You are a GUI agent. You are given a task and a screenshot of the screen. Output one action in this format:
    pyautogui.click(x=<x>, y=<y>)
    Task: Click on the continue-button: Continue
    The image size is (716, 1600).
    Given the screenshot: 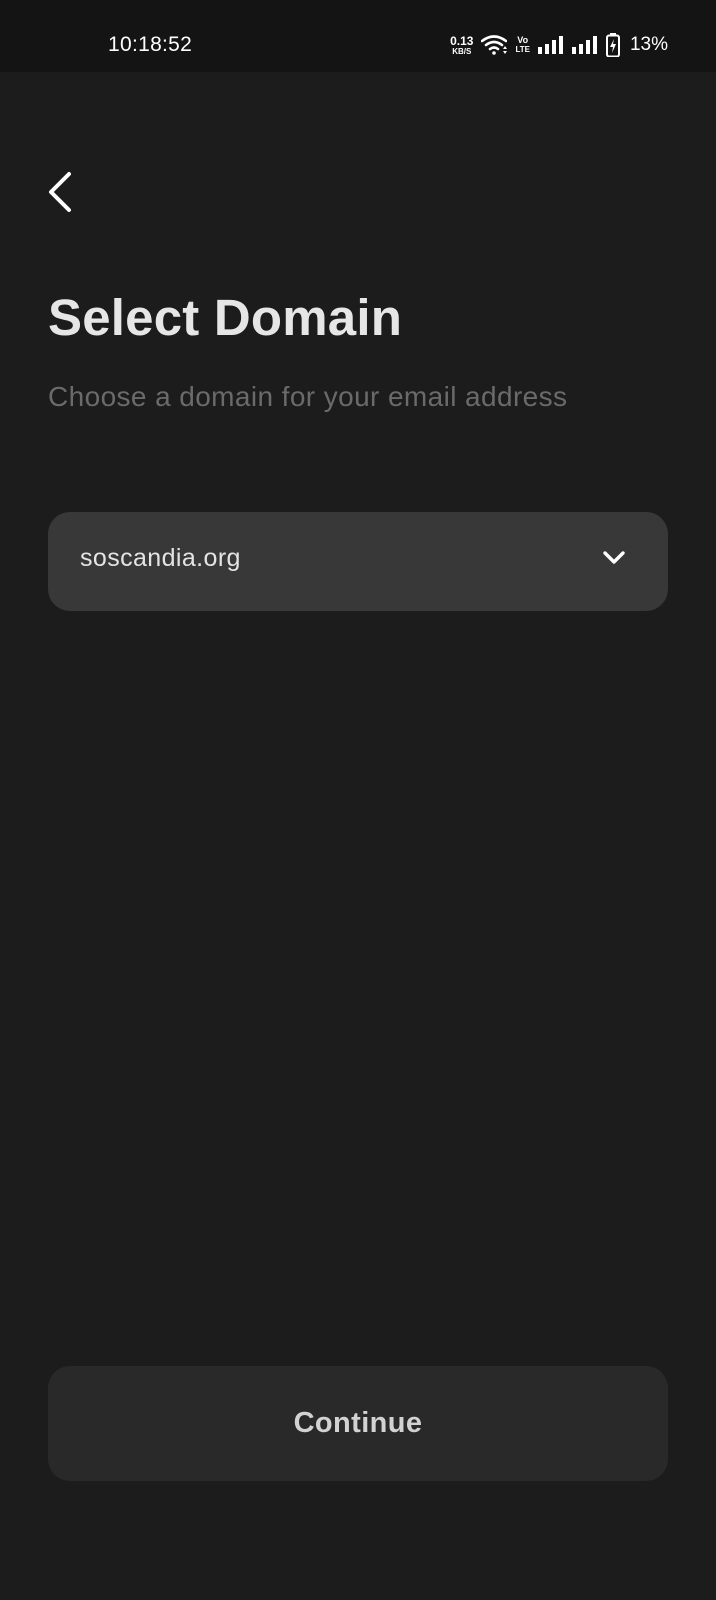 What is the action you would take?
    pyautogui.click(x=358, y=1423)
    